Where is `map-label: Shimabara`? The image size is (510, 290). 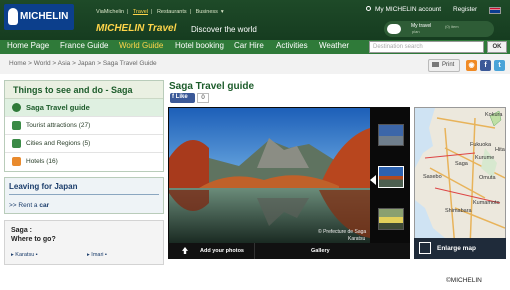
map-label: Shimabara is located at coordinates (458, 211).